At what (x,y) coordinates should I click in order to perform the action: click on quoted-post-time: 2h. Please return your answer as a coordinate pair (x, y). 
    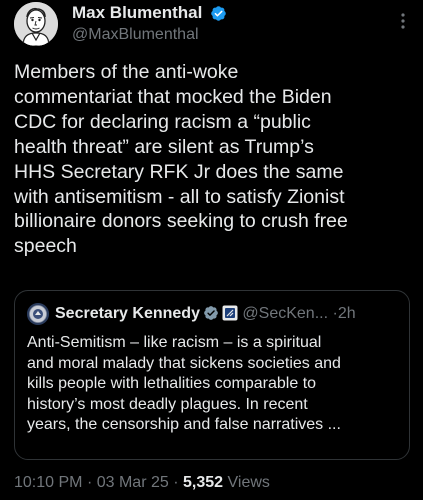
    Looking at the image, I should click on (347, 313).